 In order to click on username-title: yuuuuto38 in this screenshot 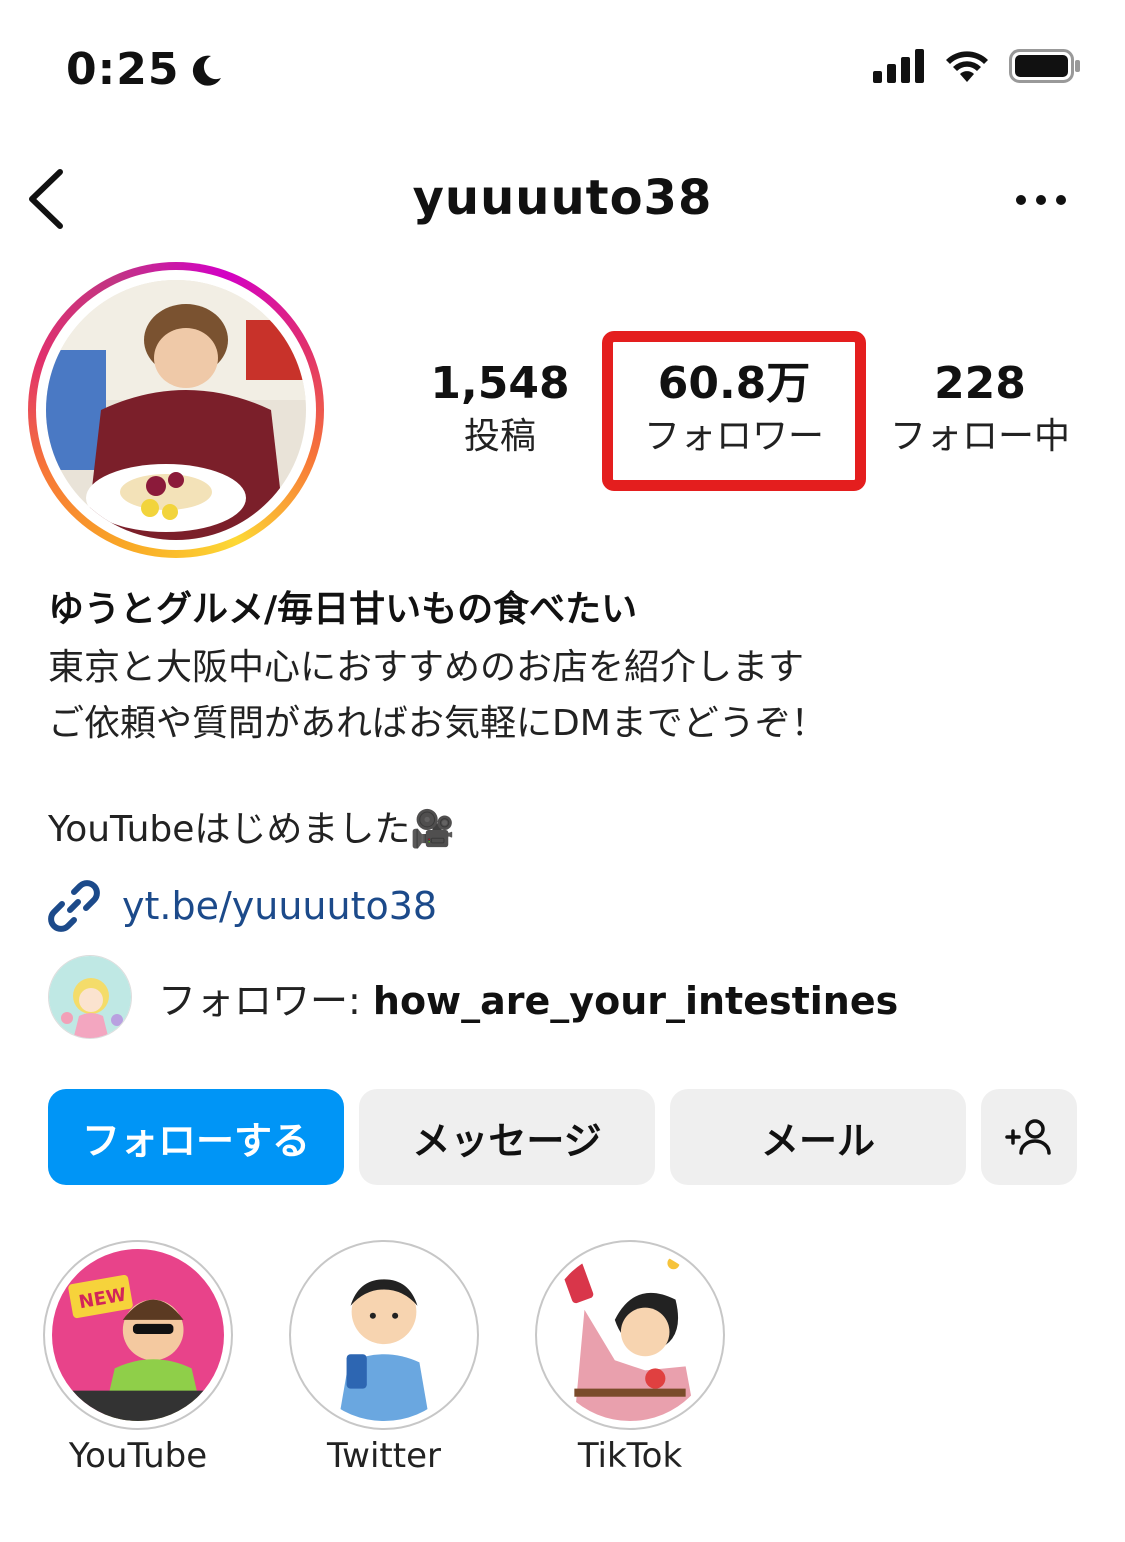, I will do `click(562, 198)`.